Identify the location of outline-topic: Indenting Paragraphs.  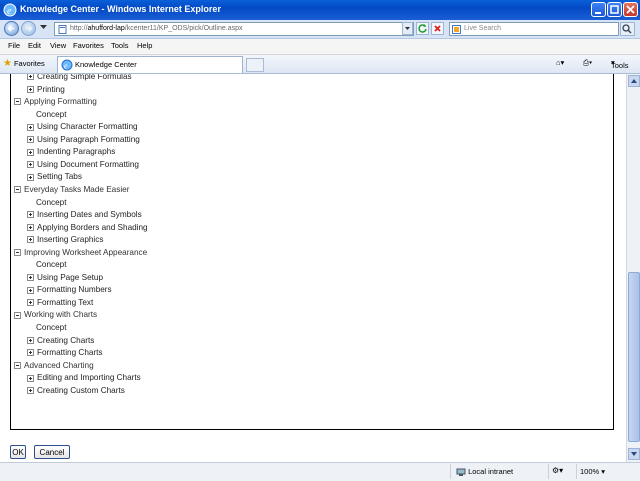
(71, 151).